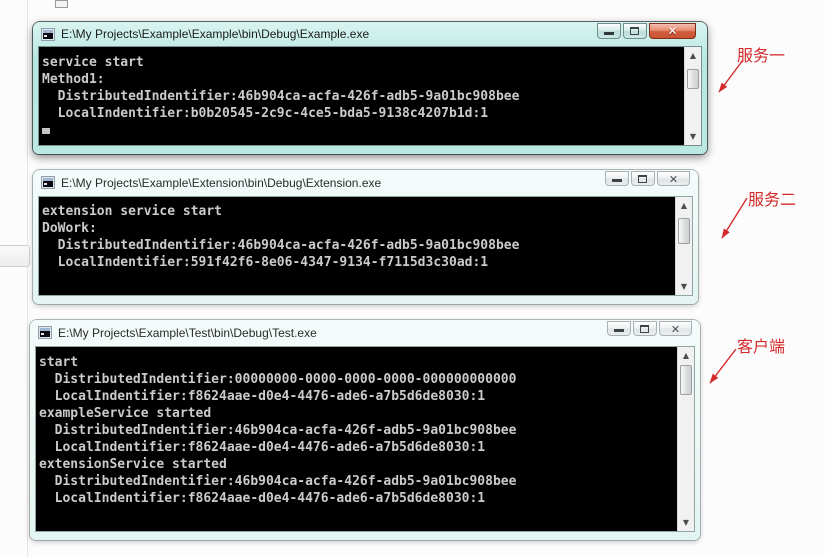  I want to click on annotation-label-service1: 服务一, so click(761, 56).